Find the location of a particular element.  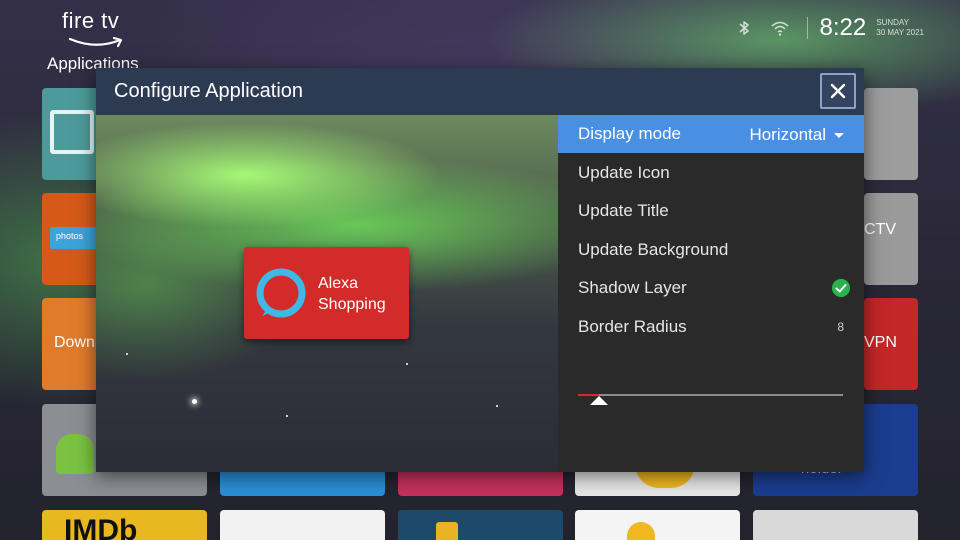

bluetooth-icon is located at coordinates (744, 28).